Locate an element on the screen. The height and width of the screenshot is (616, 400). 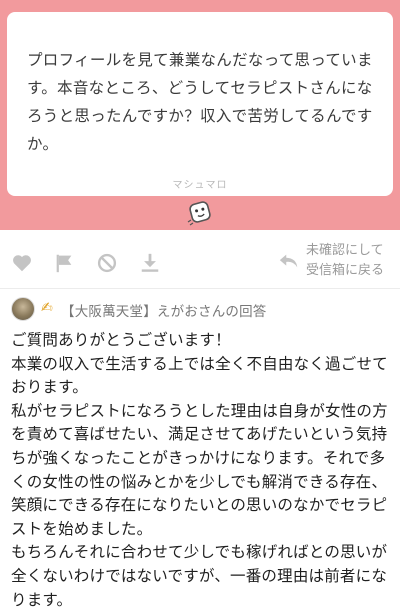
brand-label: マシュマロ is located at coordinates (200, 185).